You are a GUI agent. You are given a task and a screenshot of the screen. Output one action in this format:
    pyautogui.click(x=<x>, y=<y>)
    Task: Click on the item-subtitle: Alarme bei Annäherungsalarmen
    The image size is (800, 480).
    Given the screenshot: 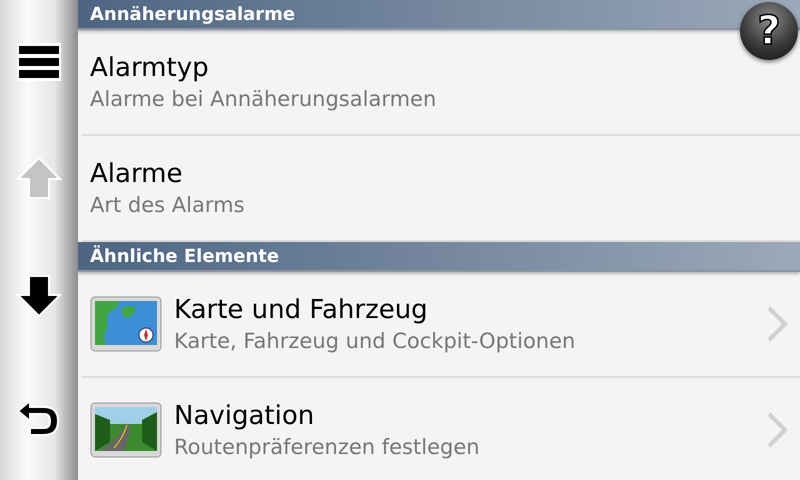 What is the action you would take?
    pyautogui.click(x=264, y=99)
    